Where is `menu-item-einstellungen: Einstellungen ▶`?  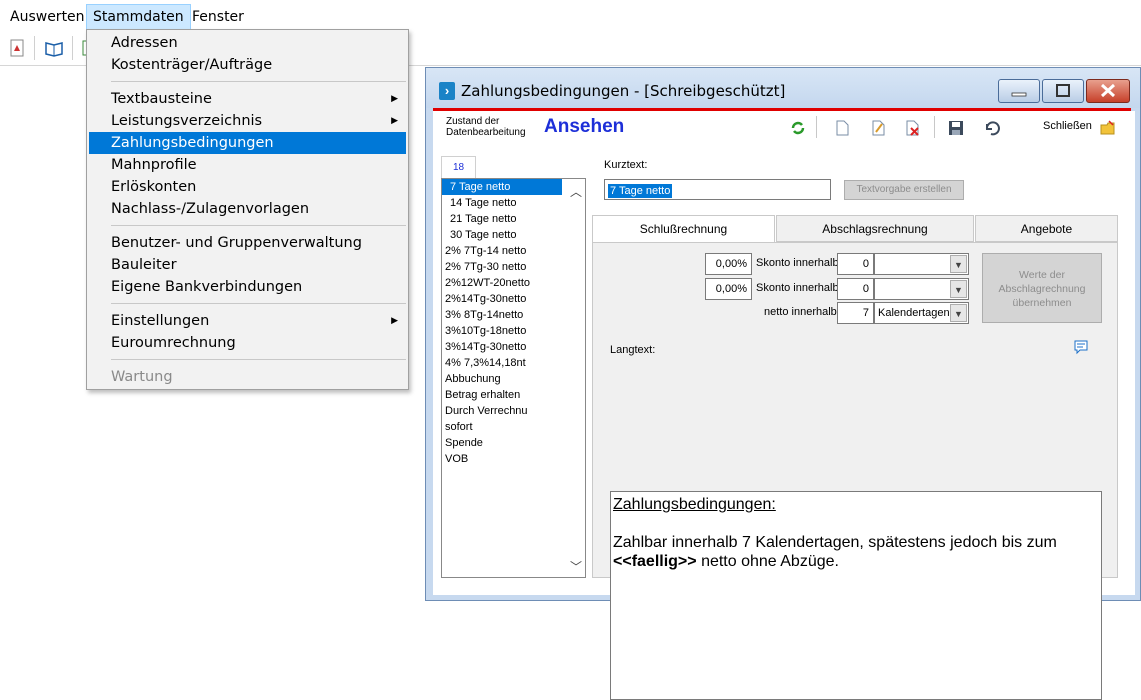
menu-item-einstellungen: Einstellungen ▶ is located at coordinates (247, 321).